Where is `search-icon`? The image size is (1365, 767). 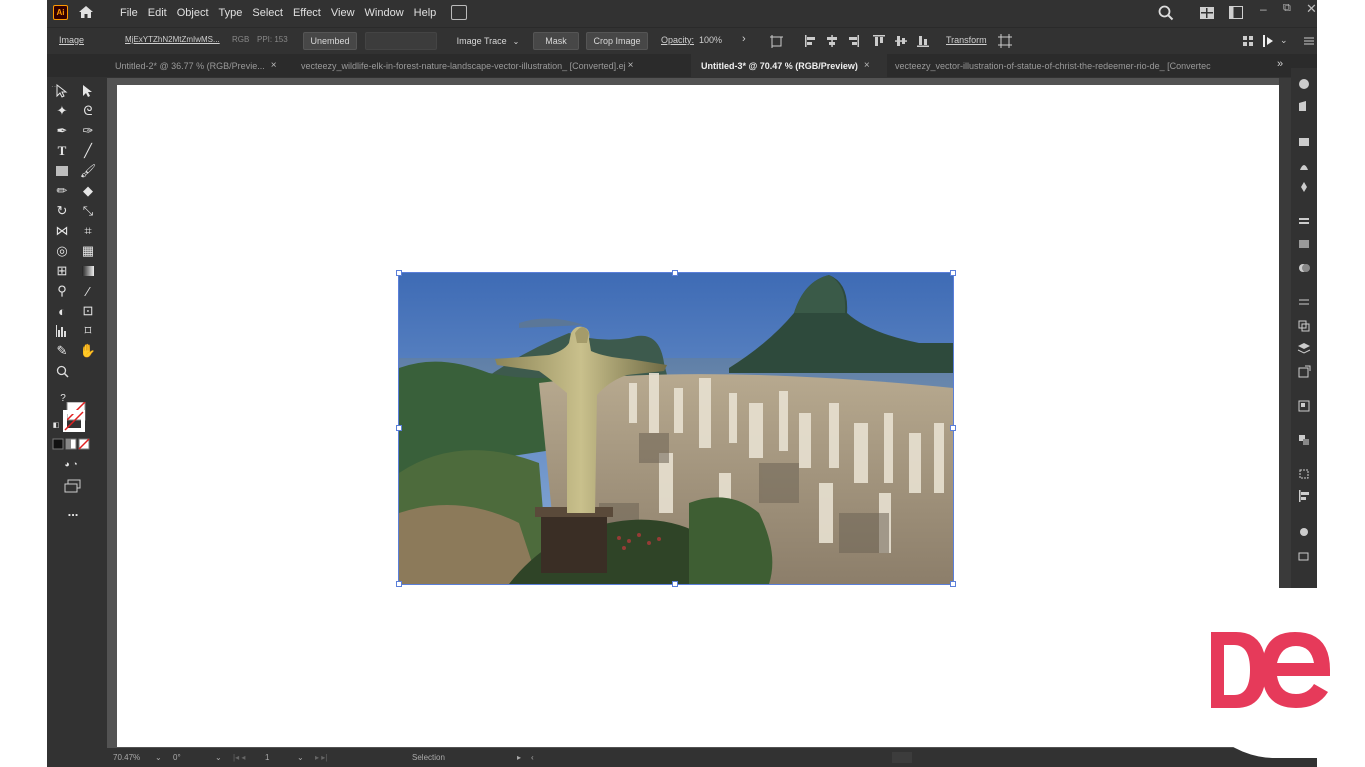 search-icon is located at coordinates (1166, 13).